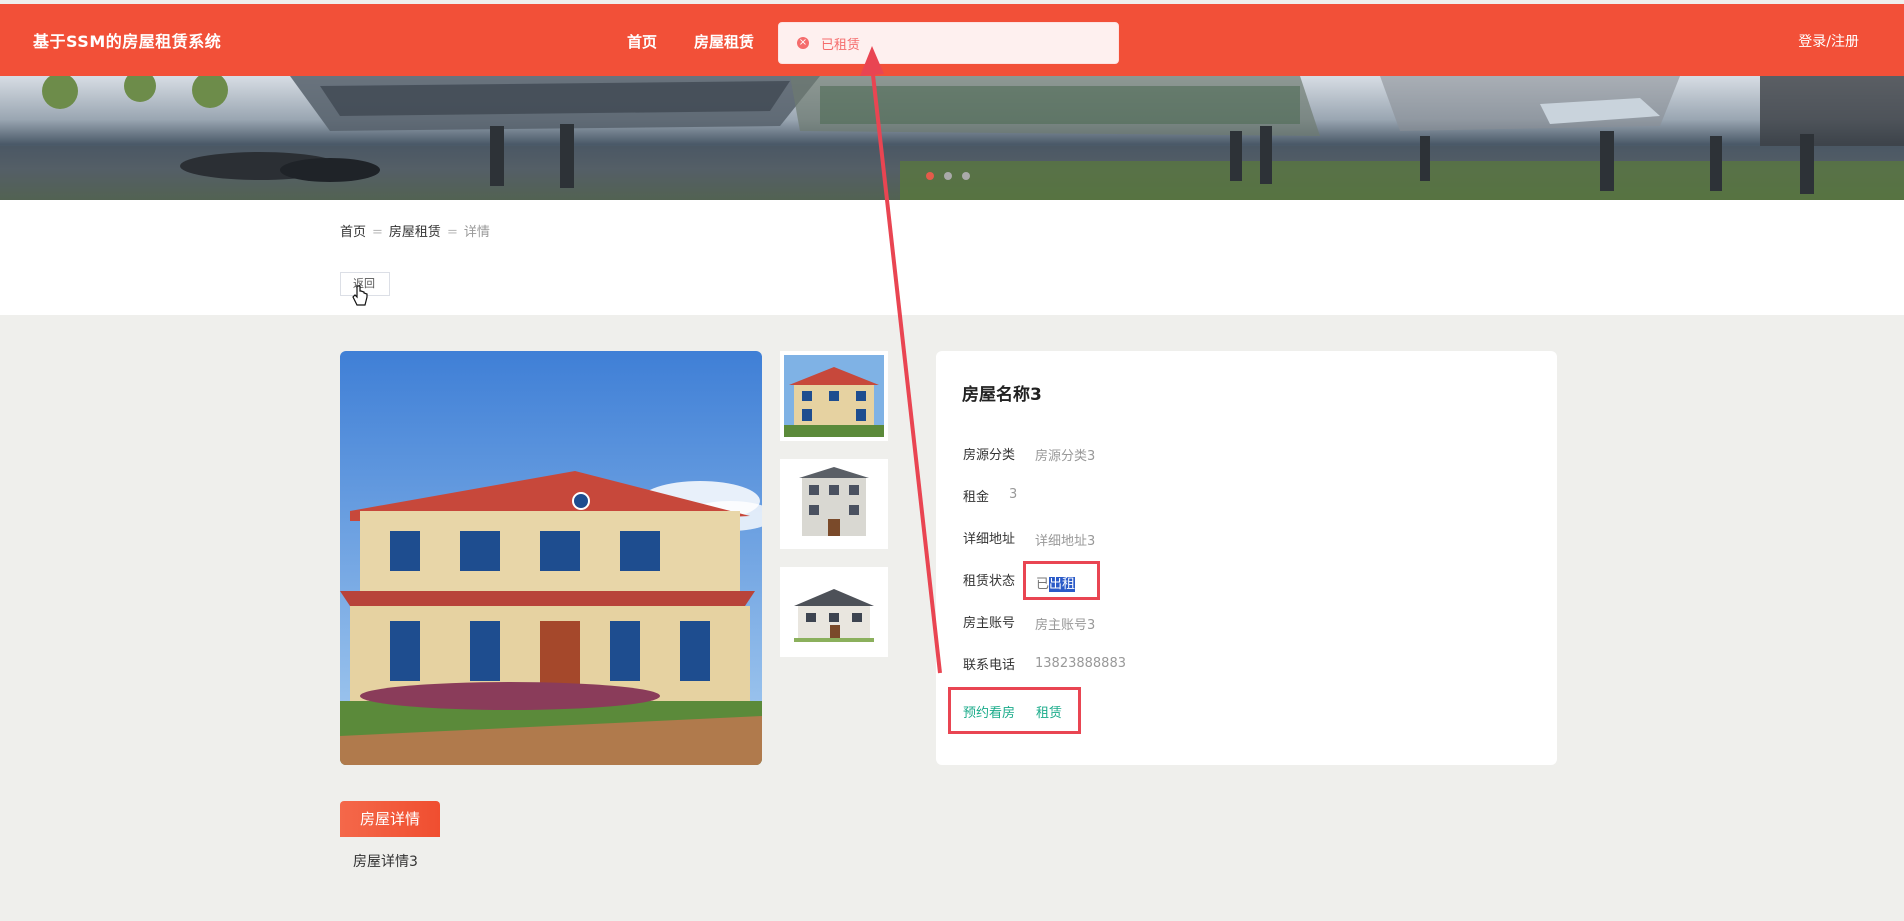 Image resolution: width=1904 pixels, height=921 pixels. Describe the element at coordinates (551, 558) in the screenshot. I see `house-main-image` at that location.